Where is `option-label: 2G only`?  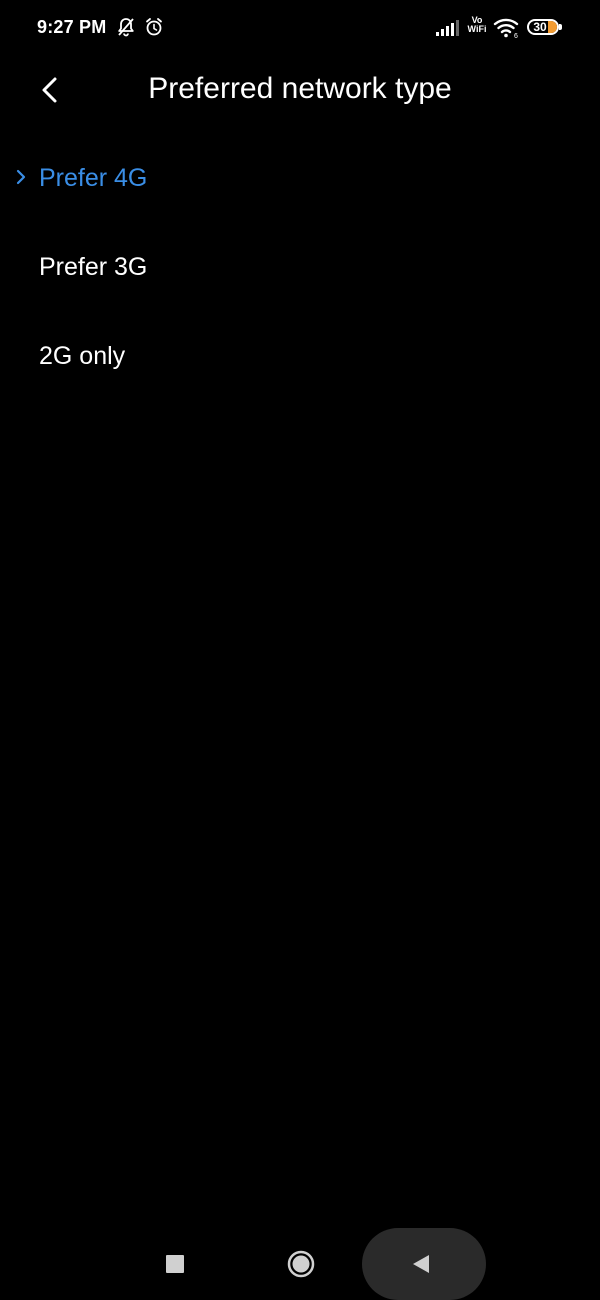 option-label: 2G only is located at coordinates (82, 356).